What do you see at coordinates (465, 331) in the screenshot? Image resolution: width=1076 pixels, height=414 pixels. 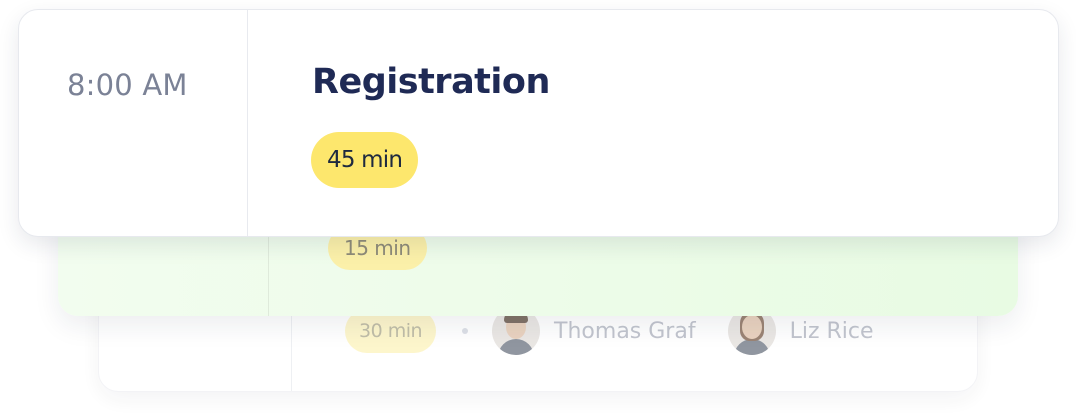 I see `separator-dot` at bounding box center [465, 331].